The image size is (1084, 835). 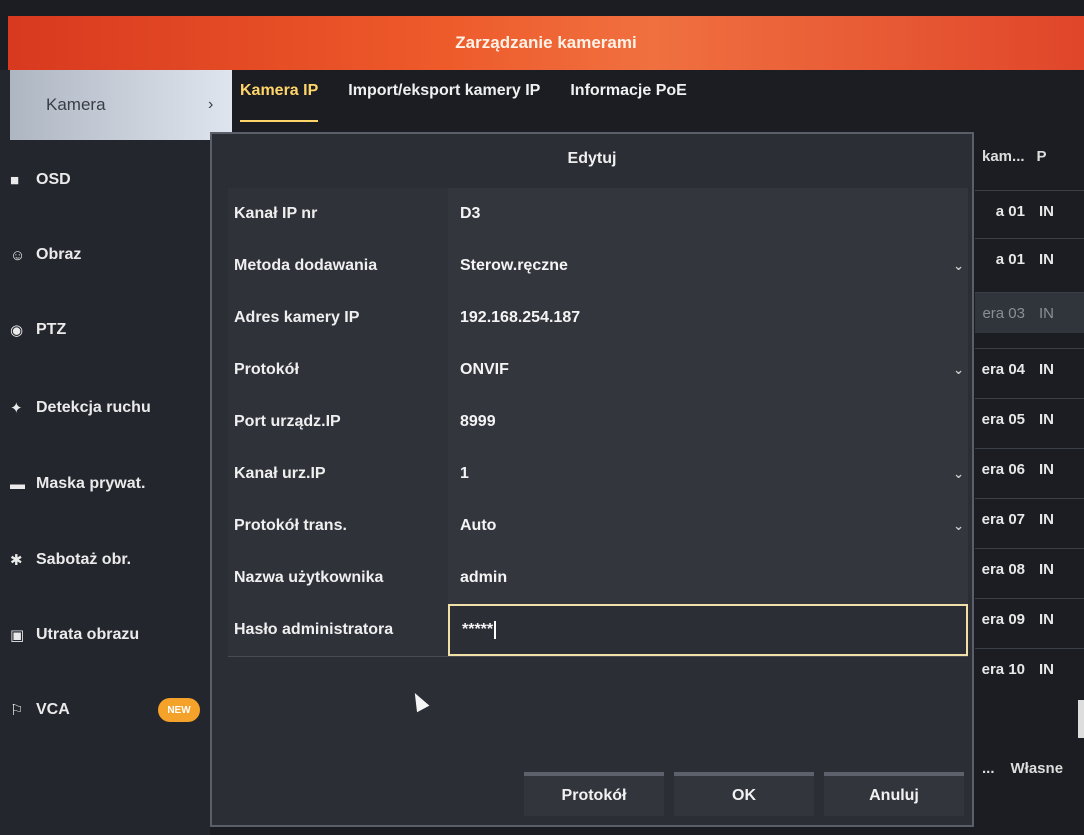 I want to click on field-row-username: Nazwa użytkownika admin, so click(x=598, y=578).